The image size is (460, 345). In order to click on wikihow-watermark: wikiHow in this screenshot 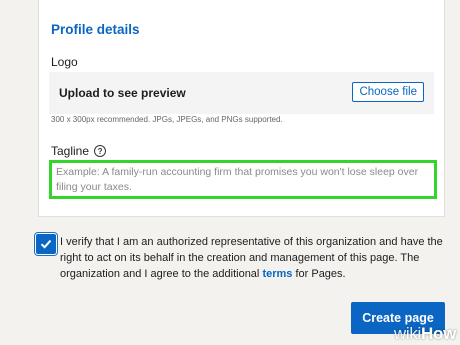, I will do `click(424, 333)`.